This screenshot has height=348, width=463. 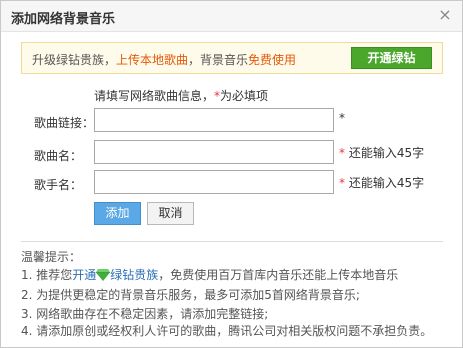 I want to click on singer-label: 歌手名：, so click(x=58, y=185).